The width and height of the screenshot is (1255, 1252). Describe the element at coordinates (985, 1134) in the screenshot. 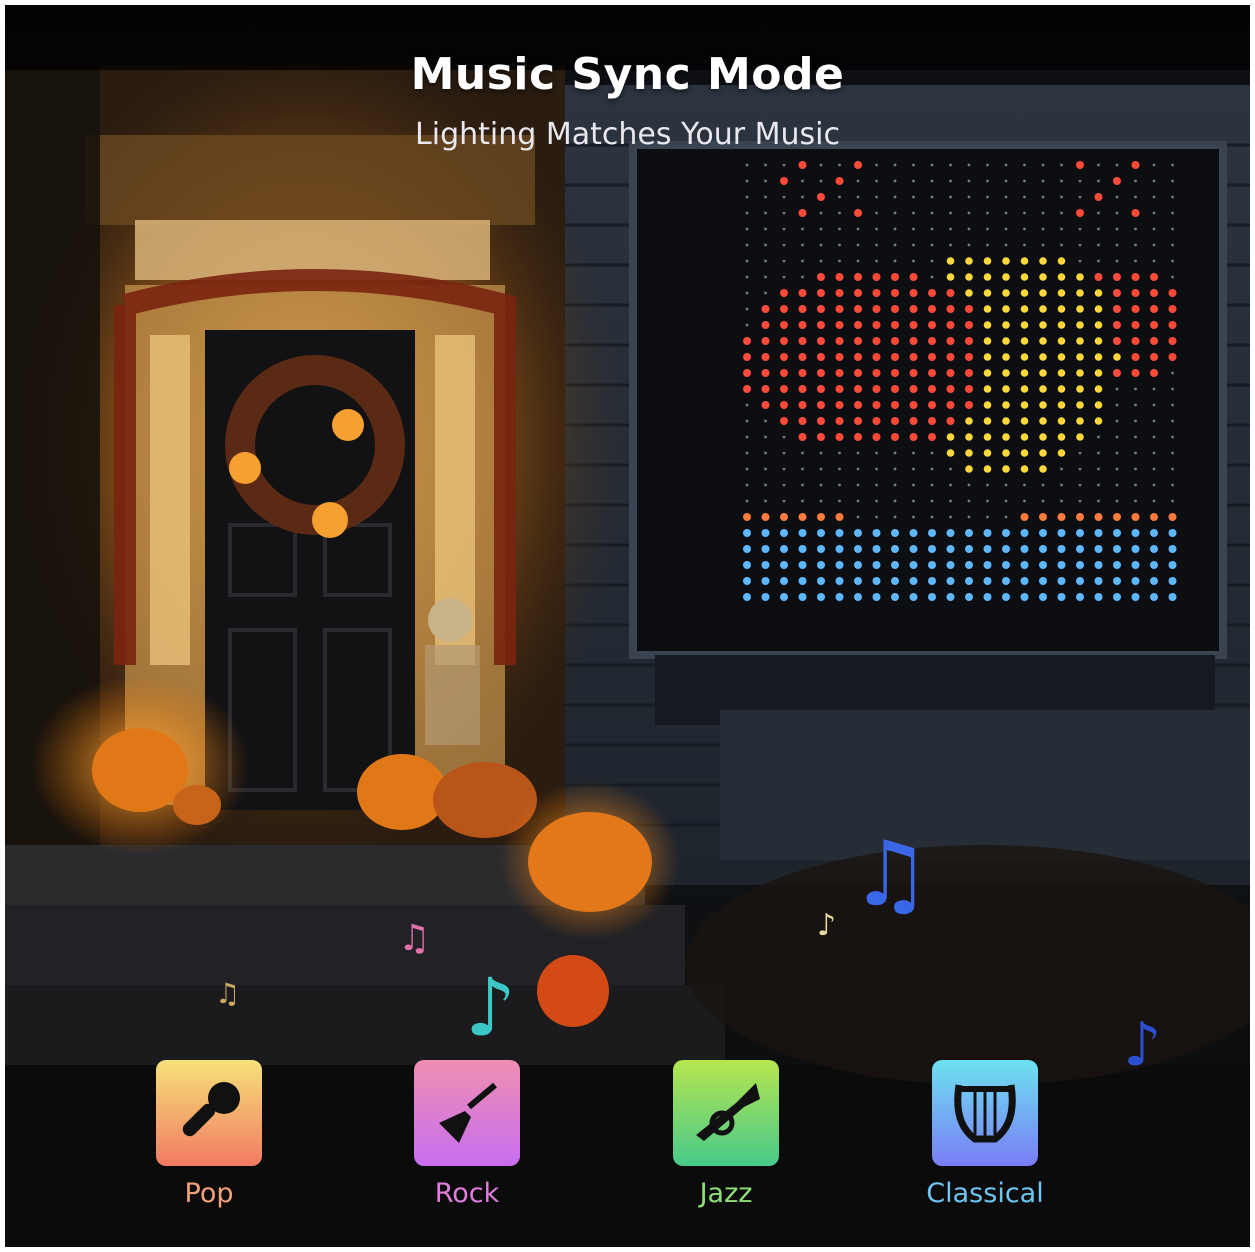

I see `genre-classical: Classical` at that location.